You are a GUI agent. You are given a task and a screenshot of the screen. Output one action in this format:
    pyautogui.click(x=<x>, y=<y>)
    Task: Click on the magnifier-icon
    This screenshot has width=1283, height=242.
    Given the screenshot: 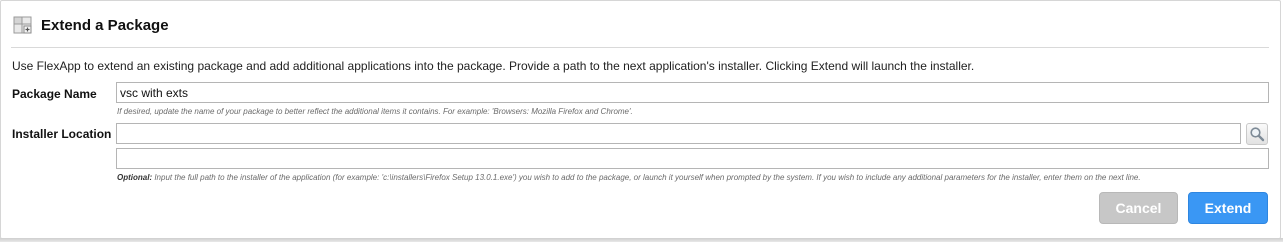 What is the action you would take?
    pyautogui.click(x=1257, y=135)
    